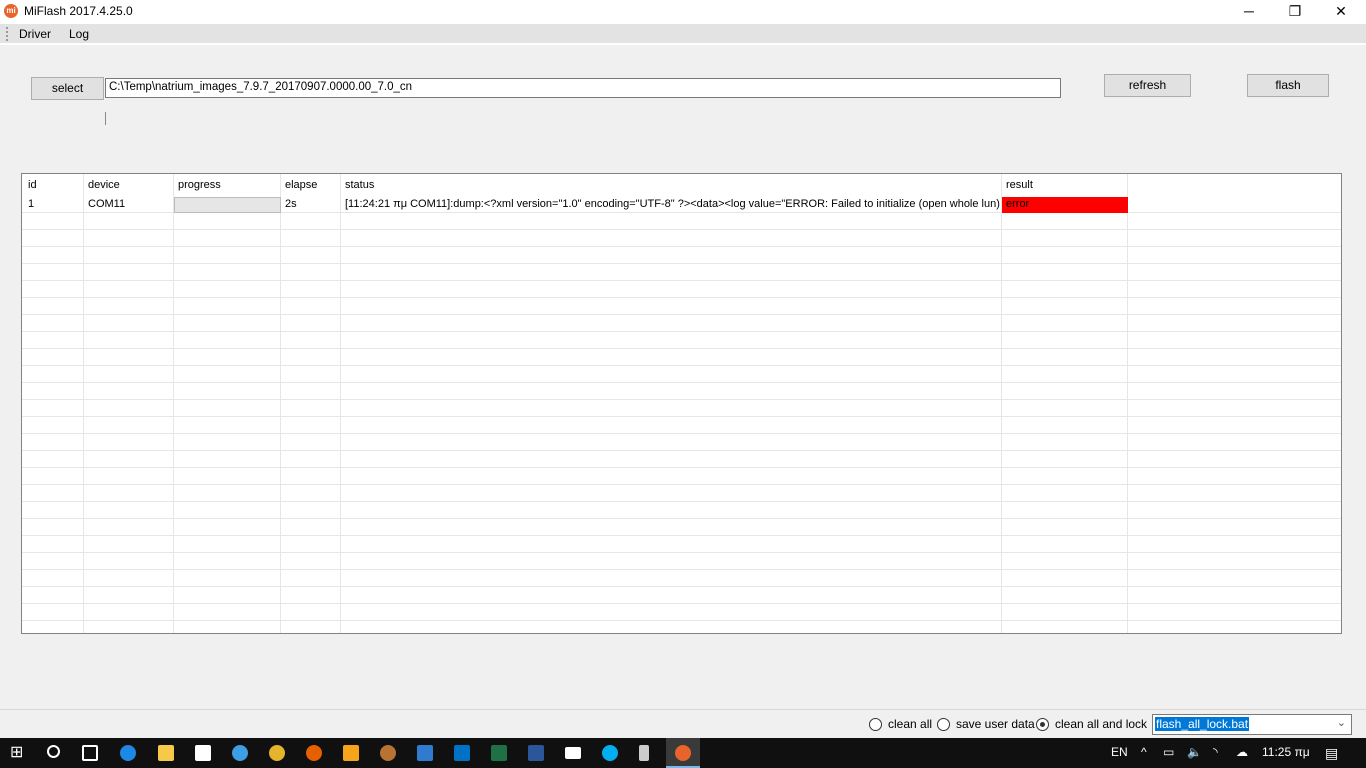  I want to click on cell-id: 1, so click(31, 204).